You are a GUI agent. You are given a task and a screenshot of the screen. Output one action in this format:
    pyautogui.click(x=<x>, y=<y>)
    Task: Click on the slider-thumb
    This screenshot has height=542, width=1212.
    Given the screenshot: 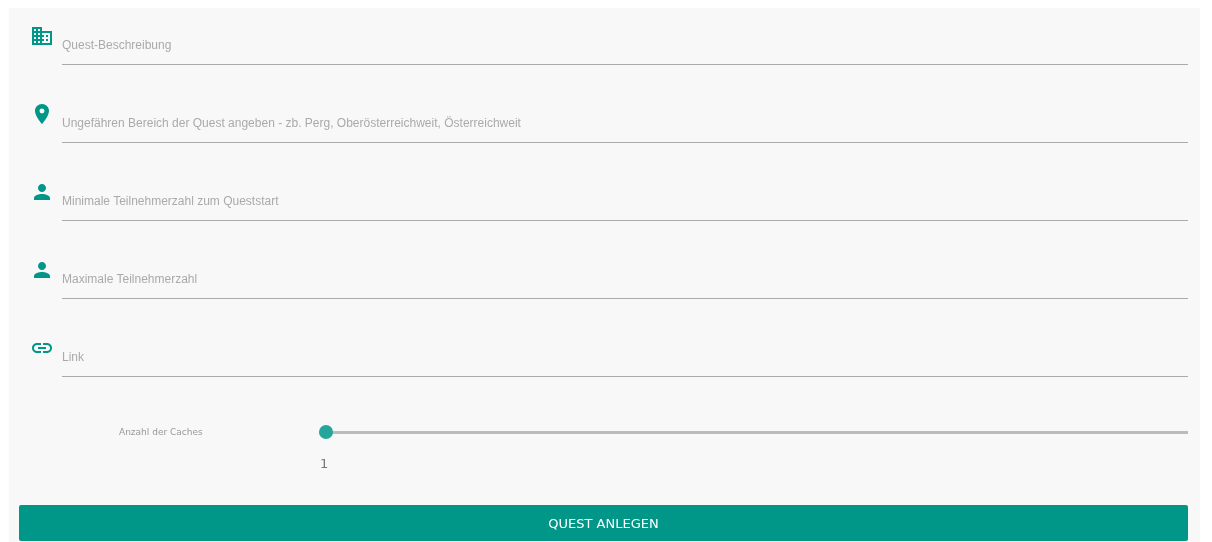 What is the action you would take?
    pyautogui.click(x=326, y=432)
    